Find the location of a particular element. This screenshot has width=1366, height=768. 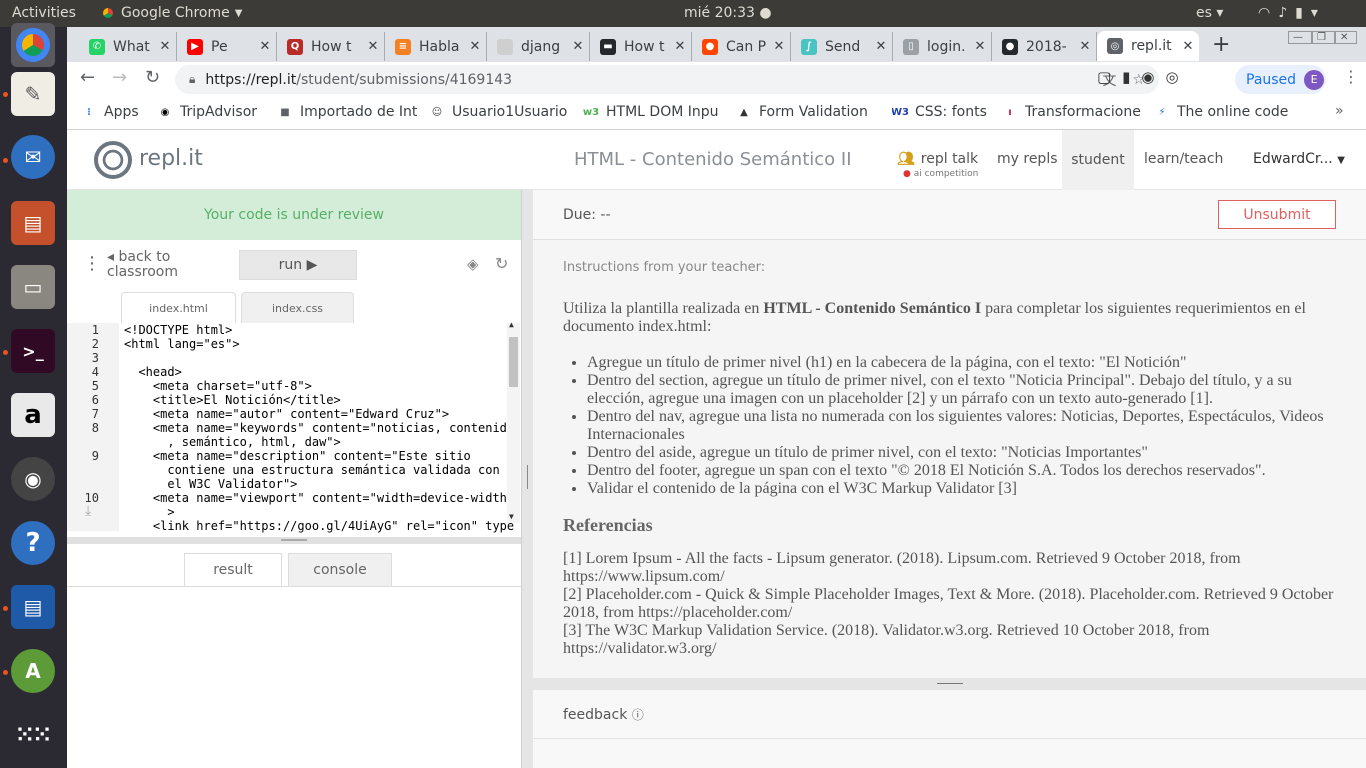

maximize-icon: ❐ is located at coordinates (1323, 37).